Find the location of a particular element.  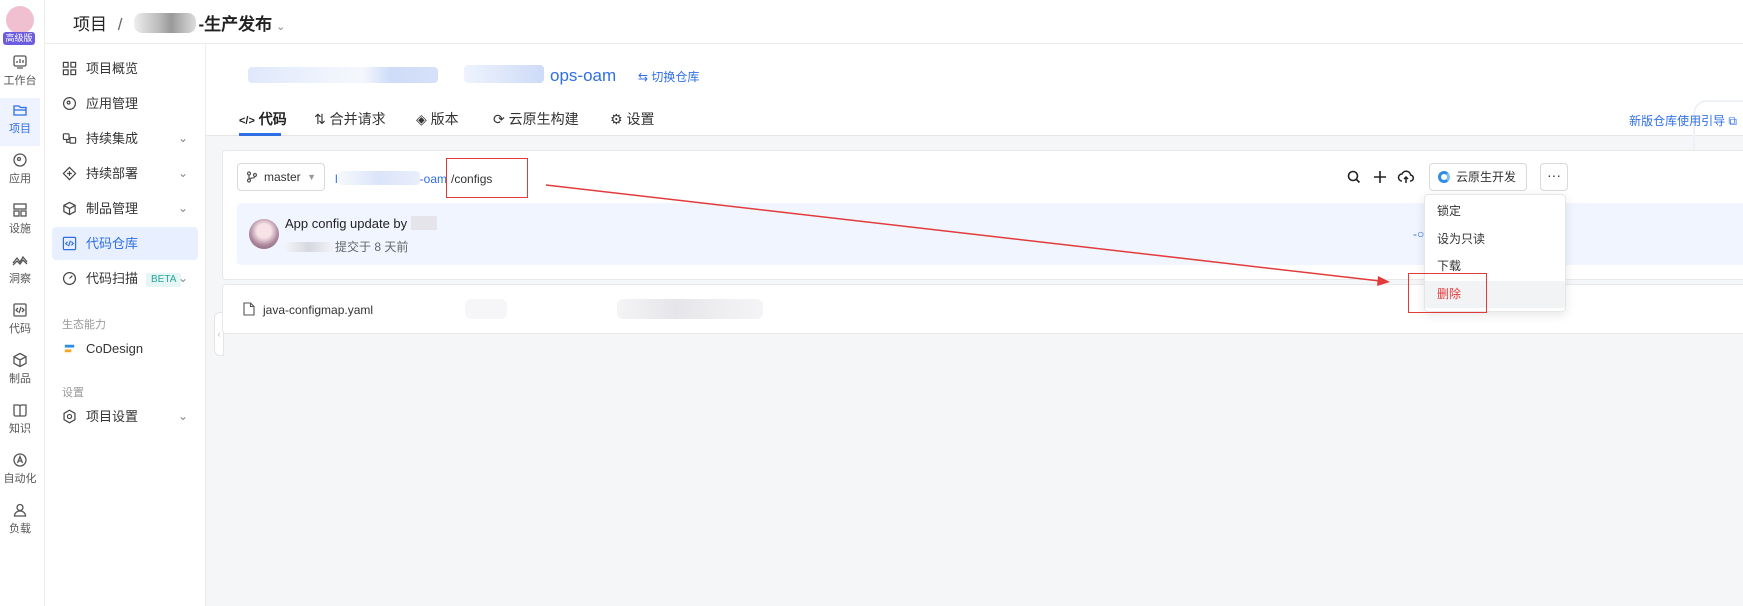

redacted-author is located at coordinates (424, 223).